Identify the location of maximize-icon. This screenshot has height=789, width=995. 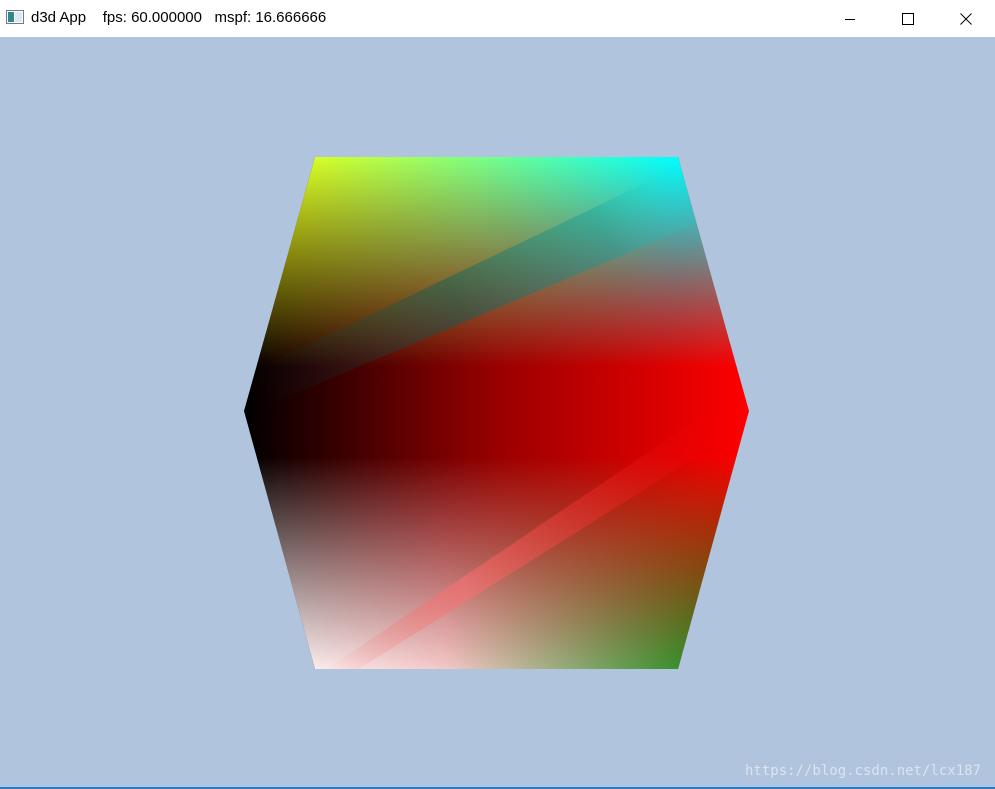
(908, 18).